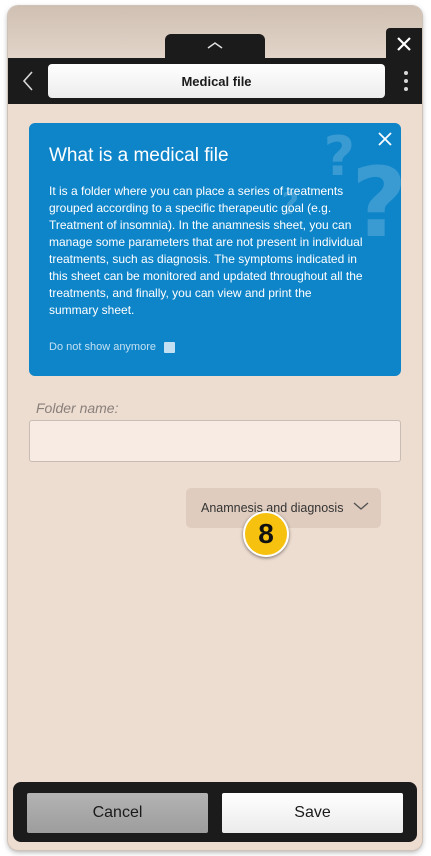 The image size is (431, 856). I want to click on dont-show-again-toggle: Do not show anymore, so click(112, 347).